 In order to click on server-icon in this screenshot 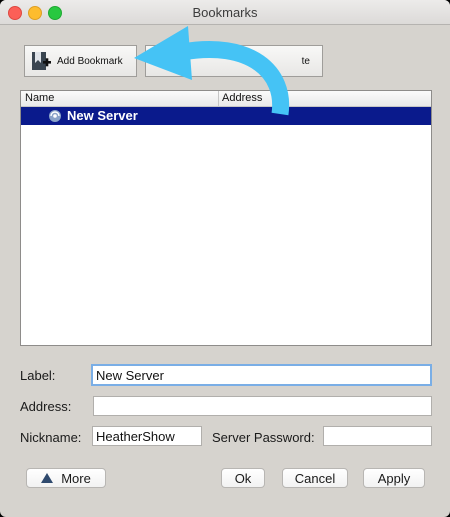, I will do `click(55, 116)`.